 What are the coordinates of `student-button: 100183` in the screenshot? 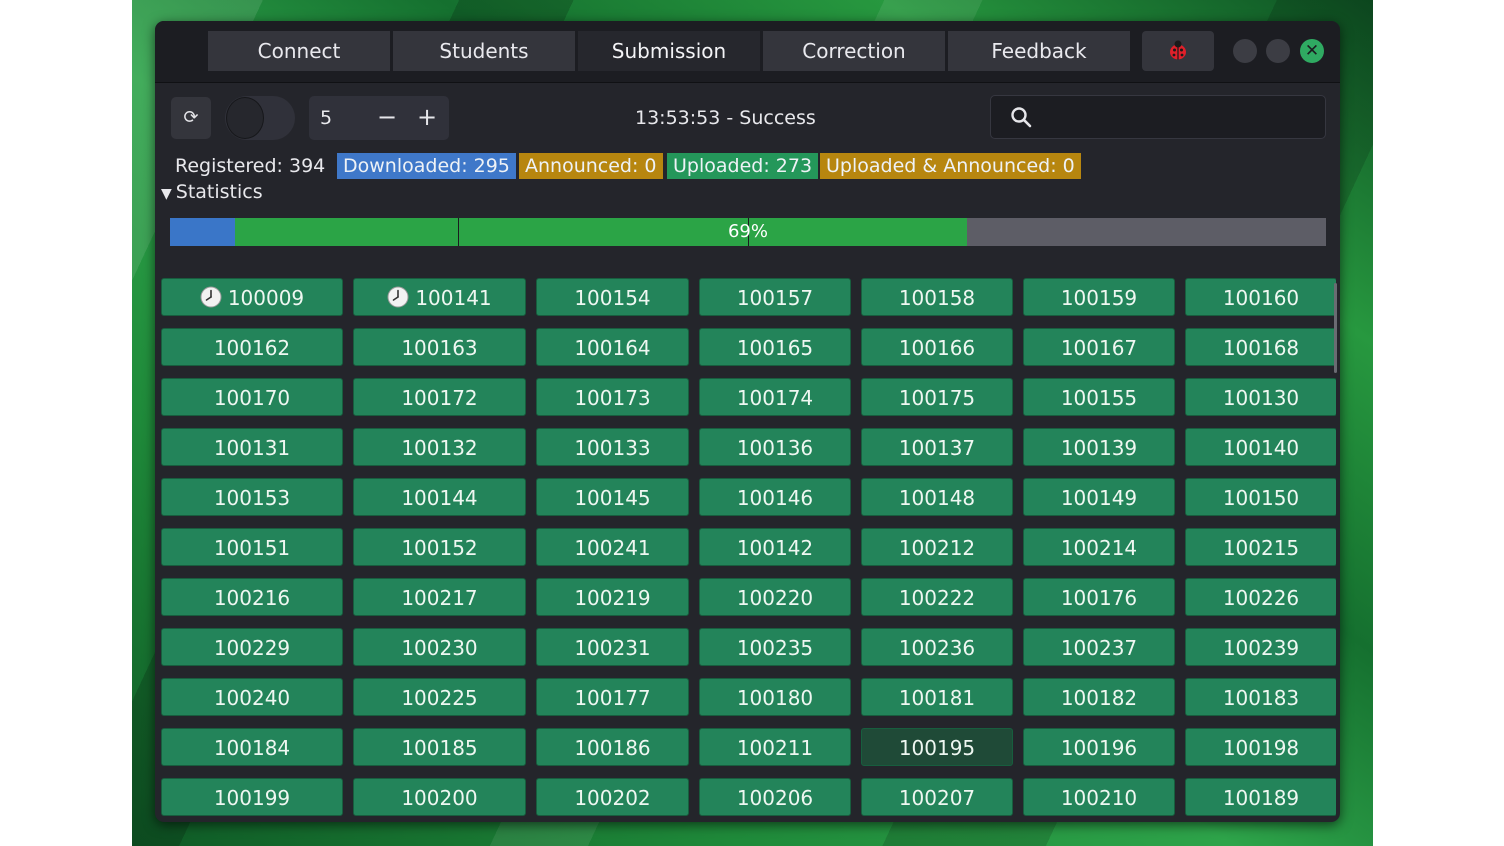 It's located at (1260, 697).